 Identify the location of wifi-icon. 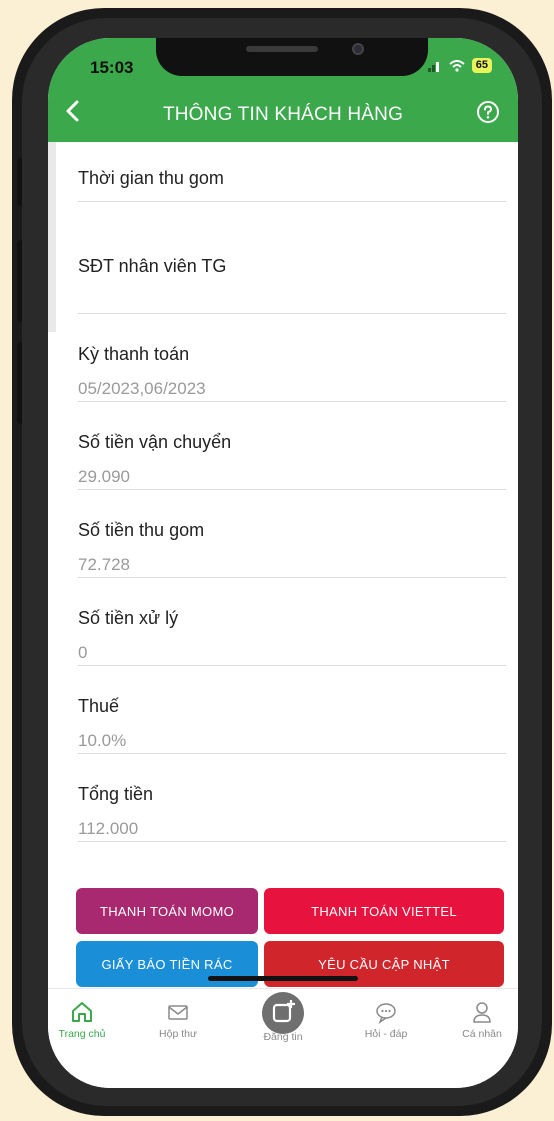
(457, 65).